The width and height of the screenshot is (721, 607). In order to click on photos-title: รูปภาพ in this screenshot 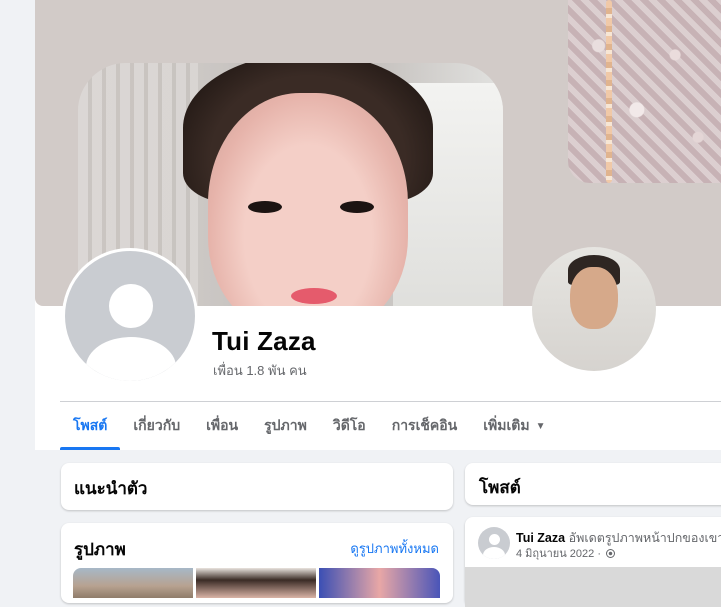, I will do `click(100, 549)`.